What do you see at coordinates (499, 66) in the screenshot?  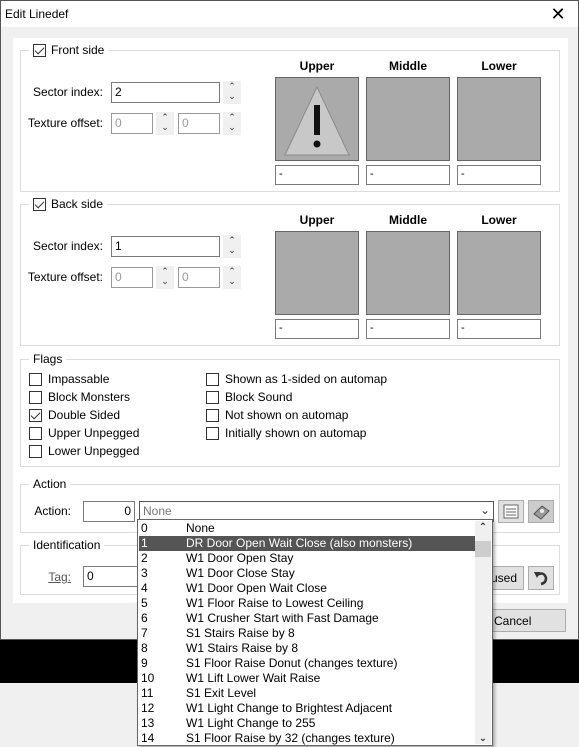 I see `lower-header: Lower` at bounding box center [499, 66].